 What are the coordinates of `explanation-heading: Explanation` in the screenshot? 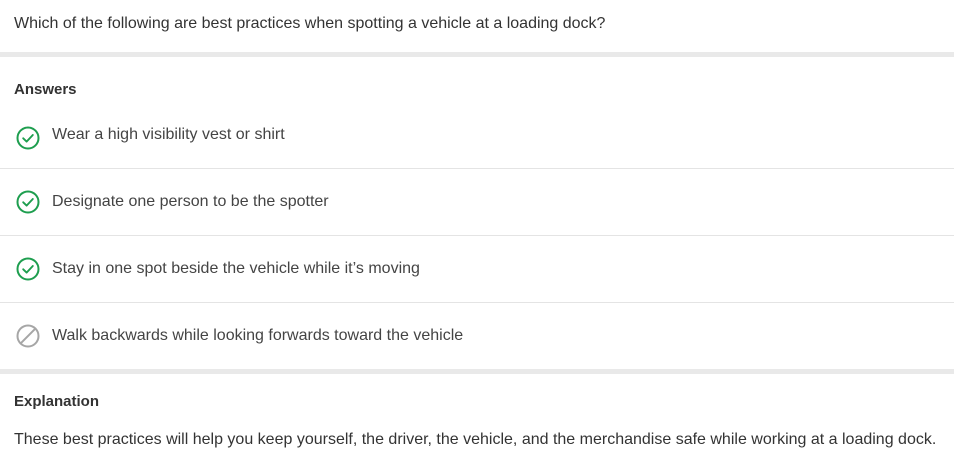 It's located at (57, 401).